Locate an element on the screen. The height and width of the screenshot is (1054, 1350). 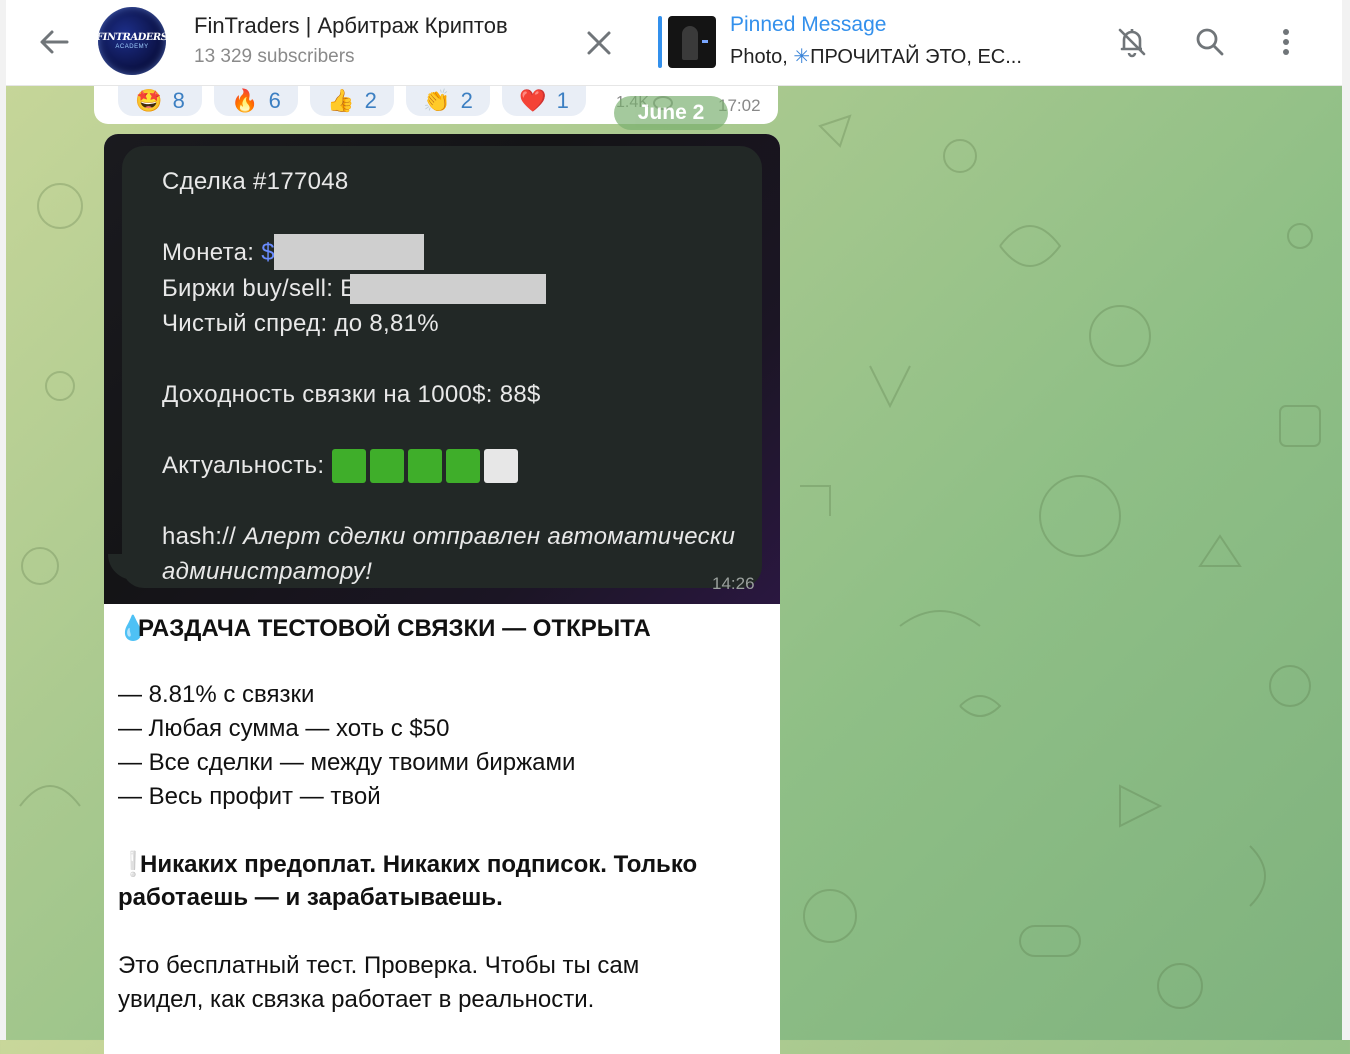
star-struck-emoji: 🤩 is located at coordinates (149, 100).